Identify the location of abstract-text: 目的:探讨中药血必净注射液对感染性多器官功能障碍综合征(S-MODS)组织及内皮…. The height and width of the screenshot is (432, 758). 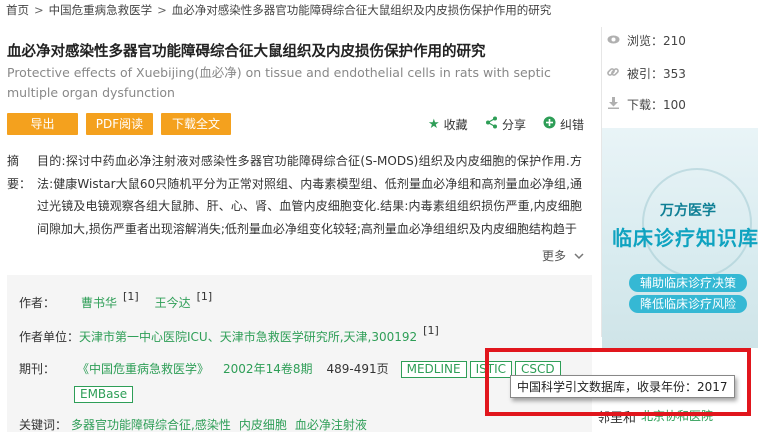
(309, 195).